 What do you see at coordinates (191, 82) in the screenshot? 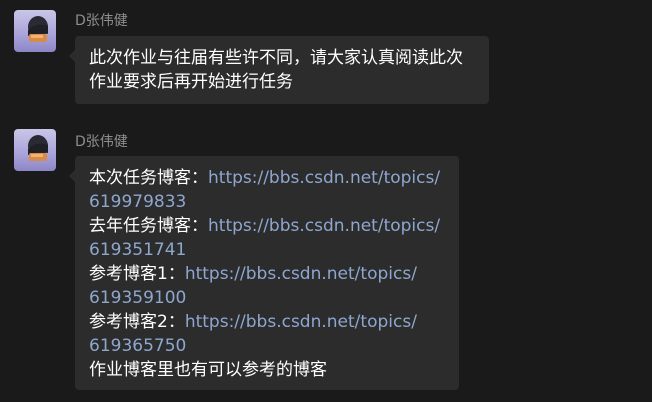
I see `message-text-line: 作业要求后再开始进行任务` at bounding box center [191, 82].